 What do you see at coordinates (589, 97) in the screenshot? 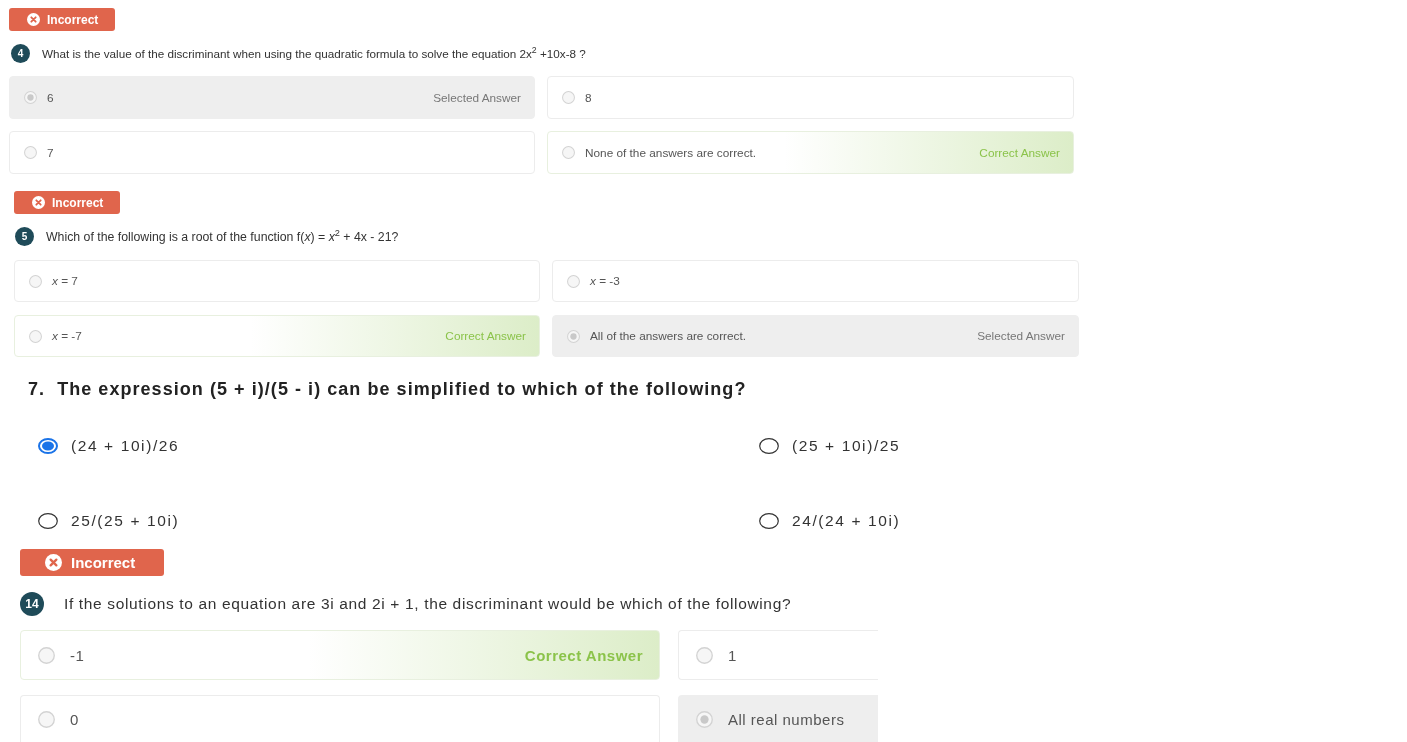
I see `option-text: 8` at bounding box center [589, 97].